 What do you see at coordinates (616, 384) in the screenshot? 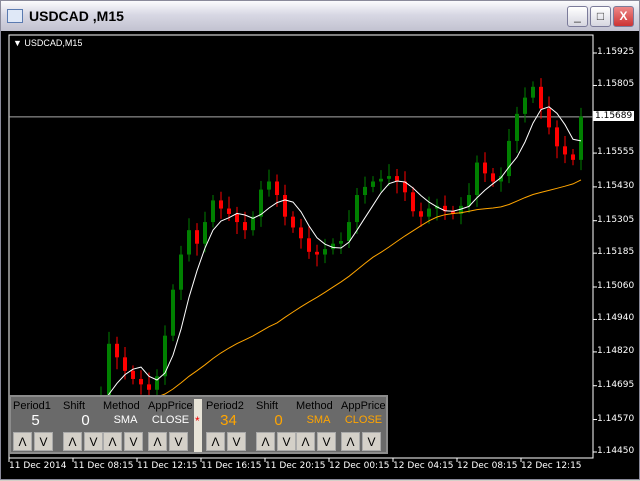
I see `price-tick-label: 1.14695` at bounding box center [616, 384].